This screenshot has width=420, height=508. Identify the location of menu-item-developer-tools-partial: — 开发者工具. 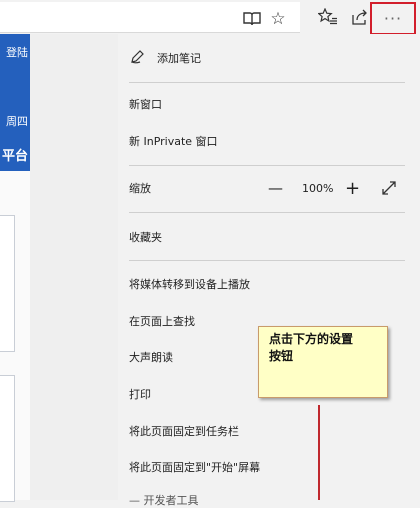
(164, 500).